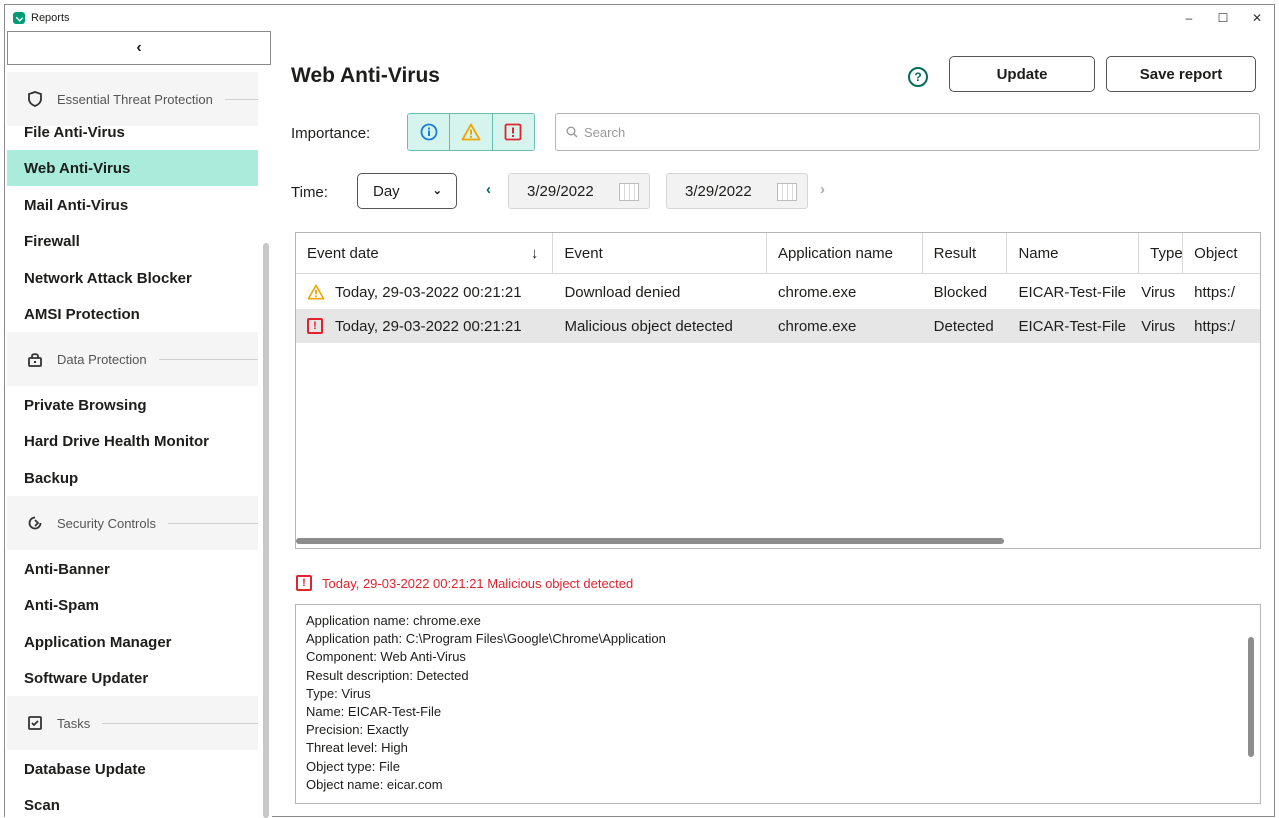 This screenshot has width=1279, height=818. I want to click on window-controls: – ☐ ✕, so click(1223, 18).